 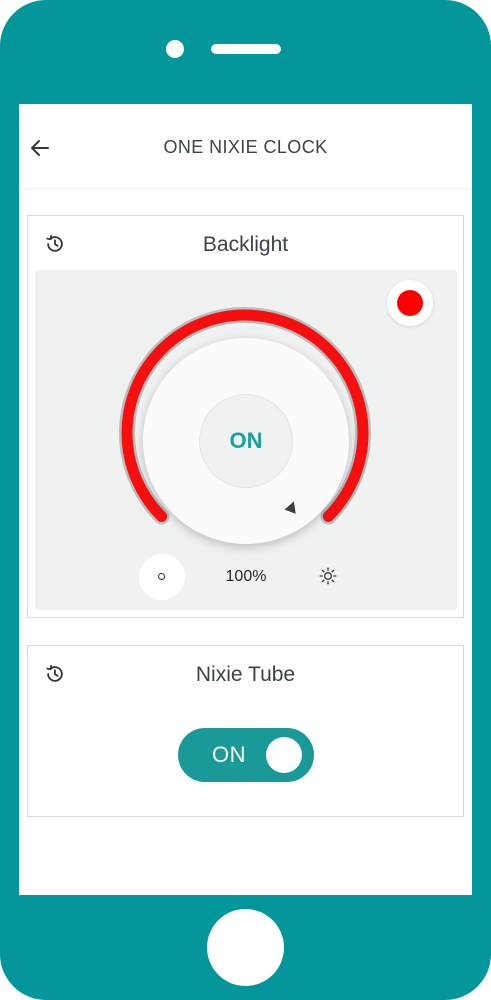 I want to click on switch-label: ON, so click(x=229, y=754).